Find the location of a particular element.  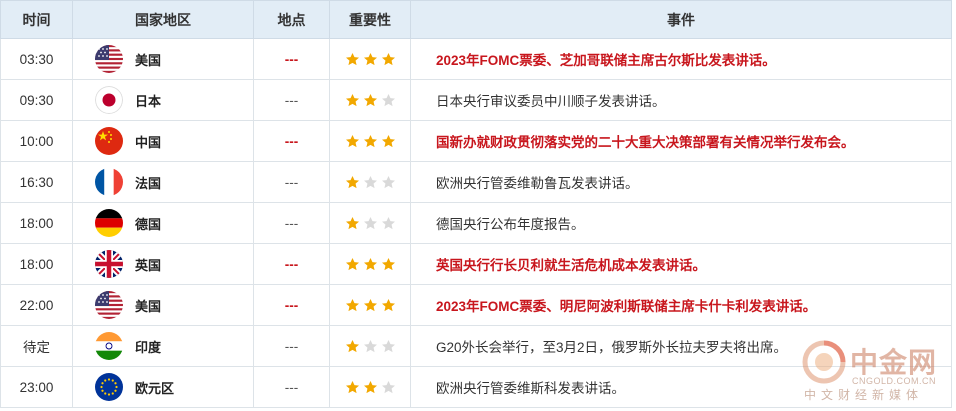

country-name: 印度 is located at coordinates (148, 347).